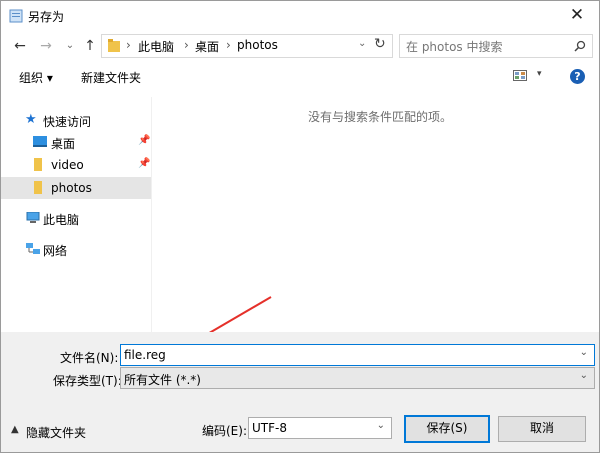 This screenshot has height=453, width=600. What do you see at coordinates (224, 431) in the screenshot?
I see `encoding-label: 编码(E):` at bounding box center [224, 431].